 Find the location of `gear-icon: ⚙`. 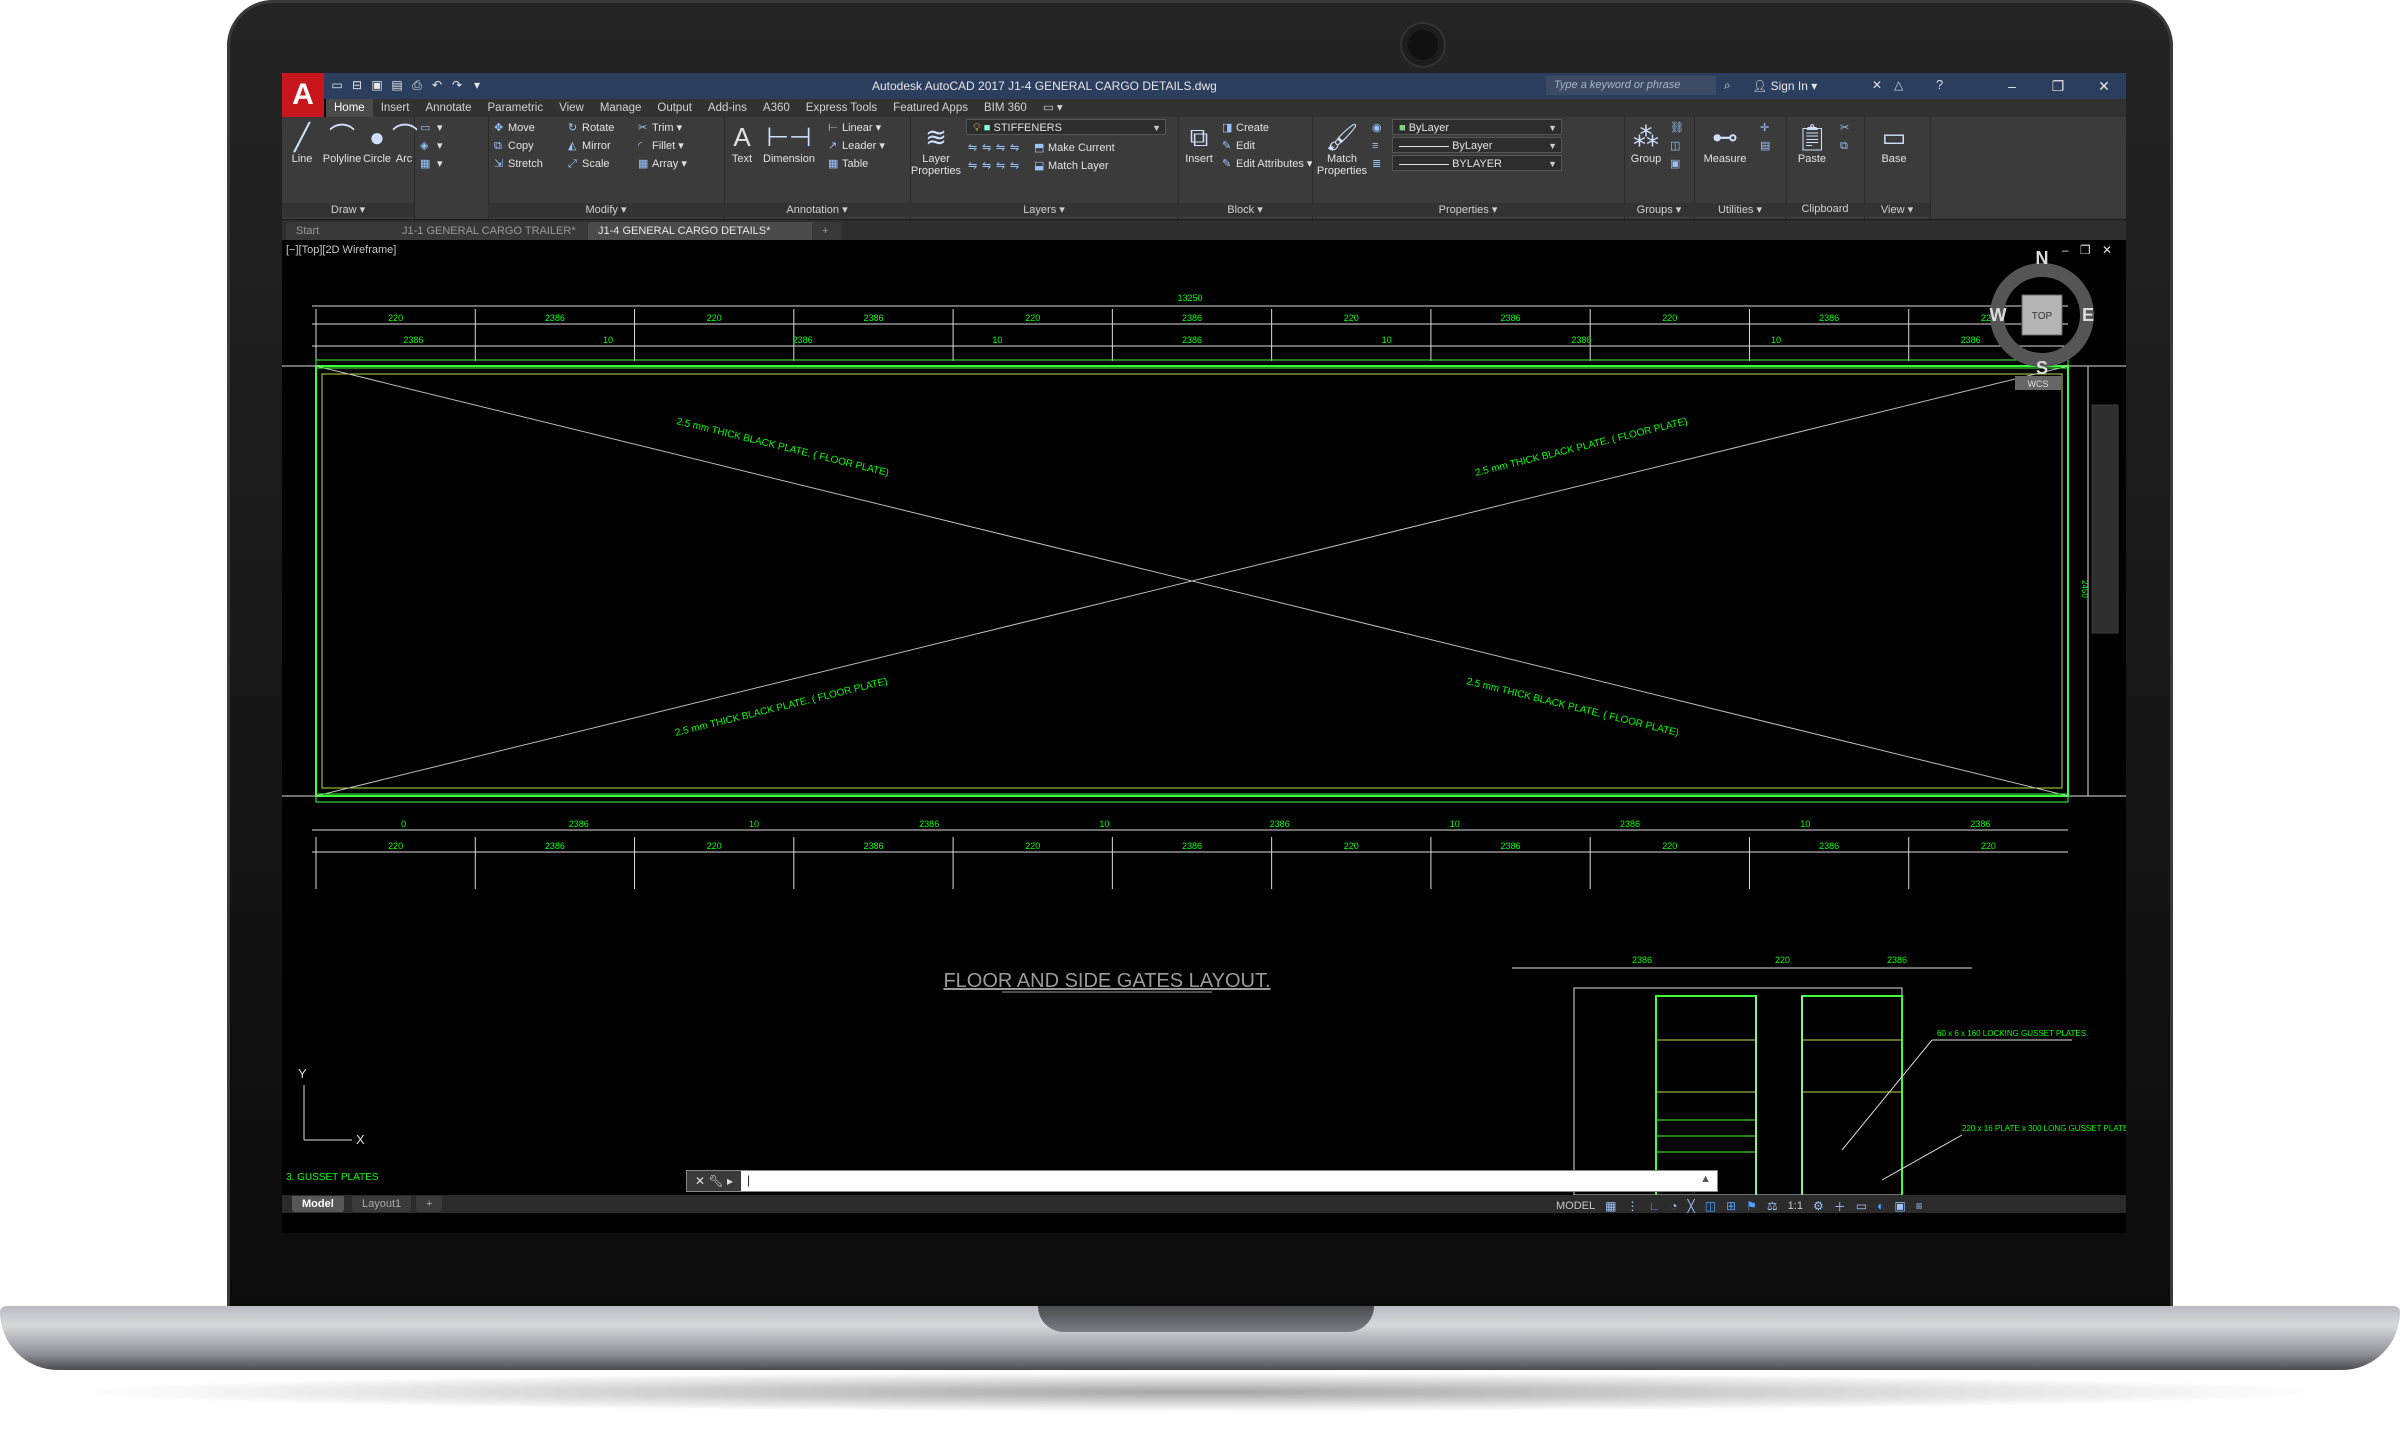

gear-icon: ⚙ is located at coordinates (1818, 1206).